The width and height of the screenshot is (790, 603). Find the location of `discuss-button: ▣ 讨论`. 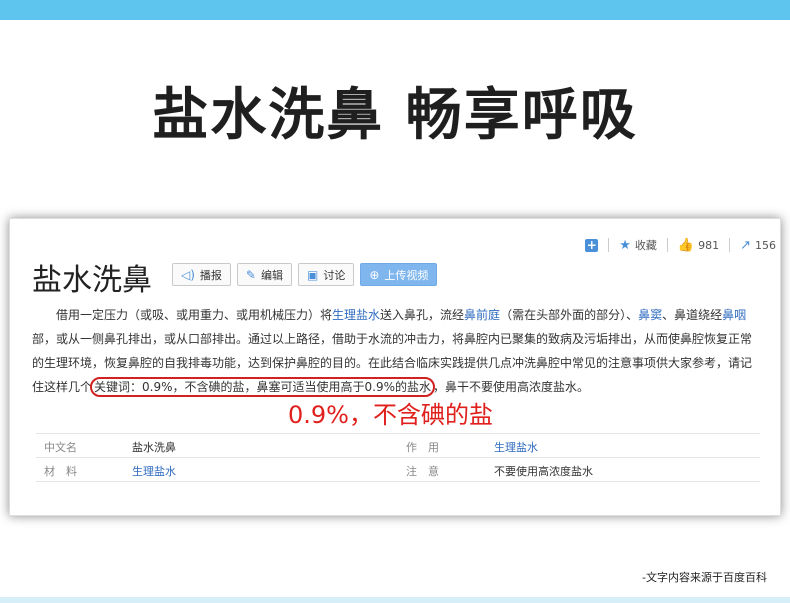

discuss-button: ▣ 讨论 is located at coordinates (326, 274).